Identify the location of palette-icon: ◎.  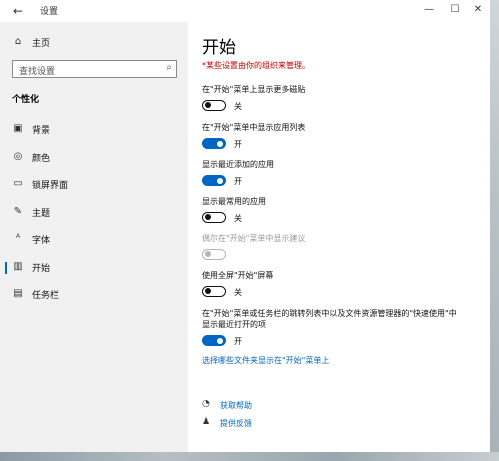
(18, 156).